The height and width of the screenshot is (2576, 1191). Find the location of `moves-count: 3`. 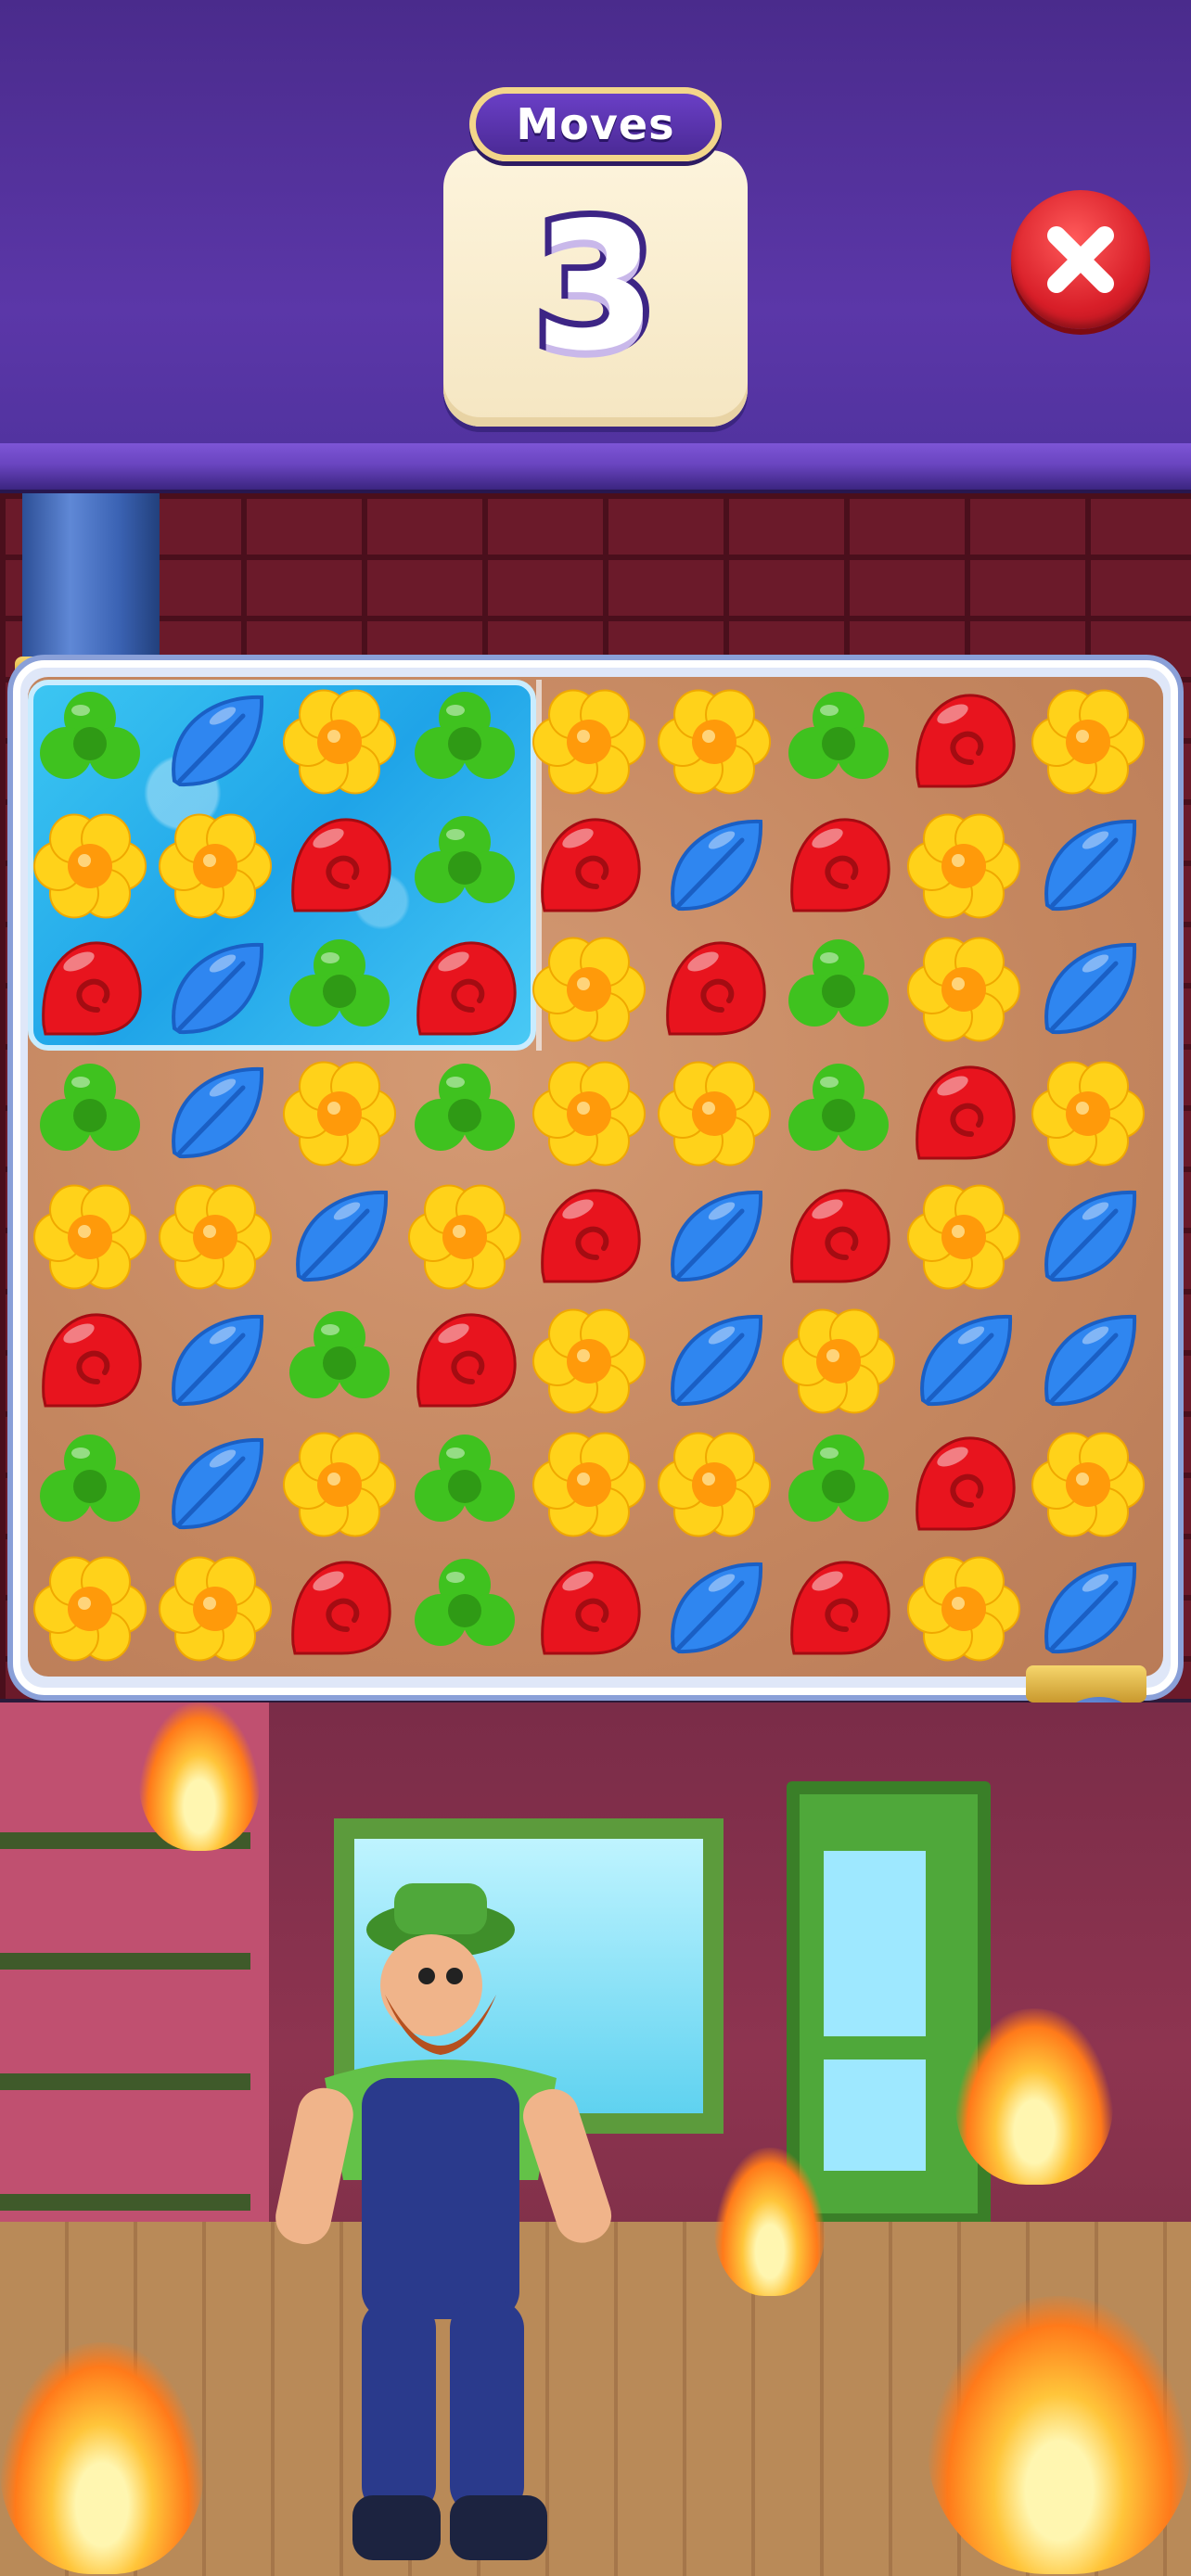

moves-count: 3 is located at coordinates (595, 287).